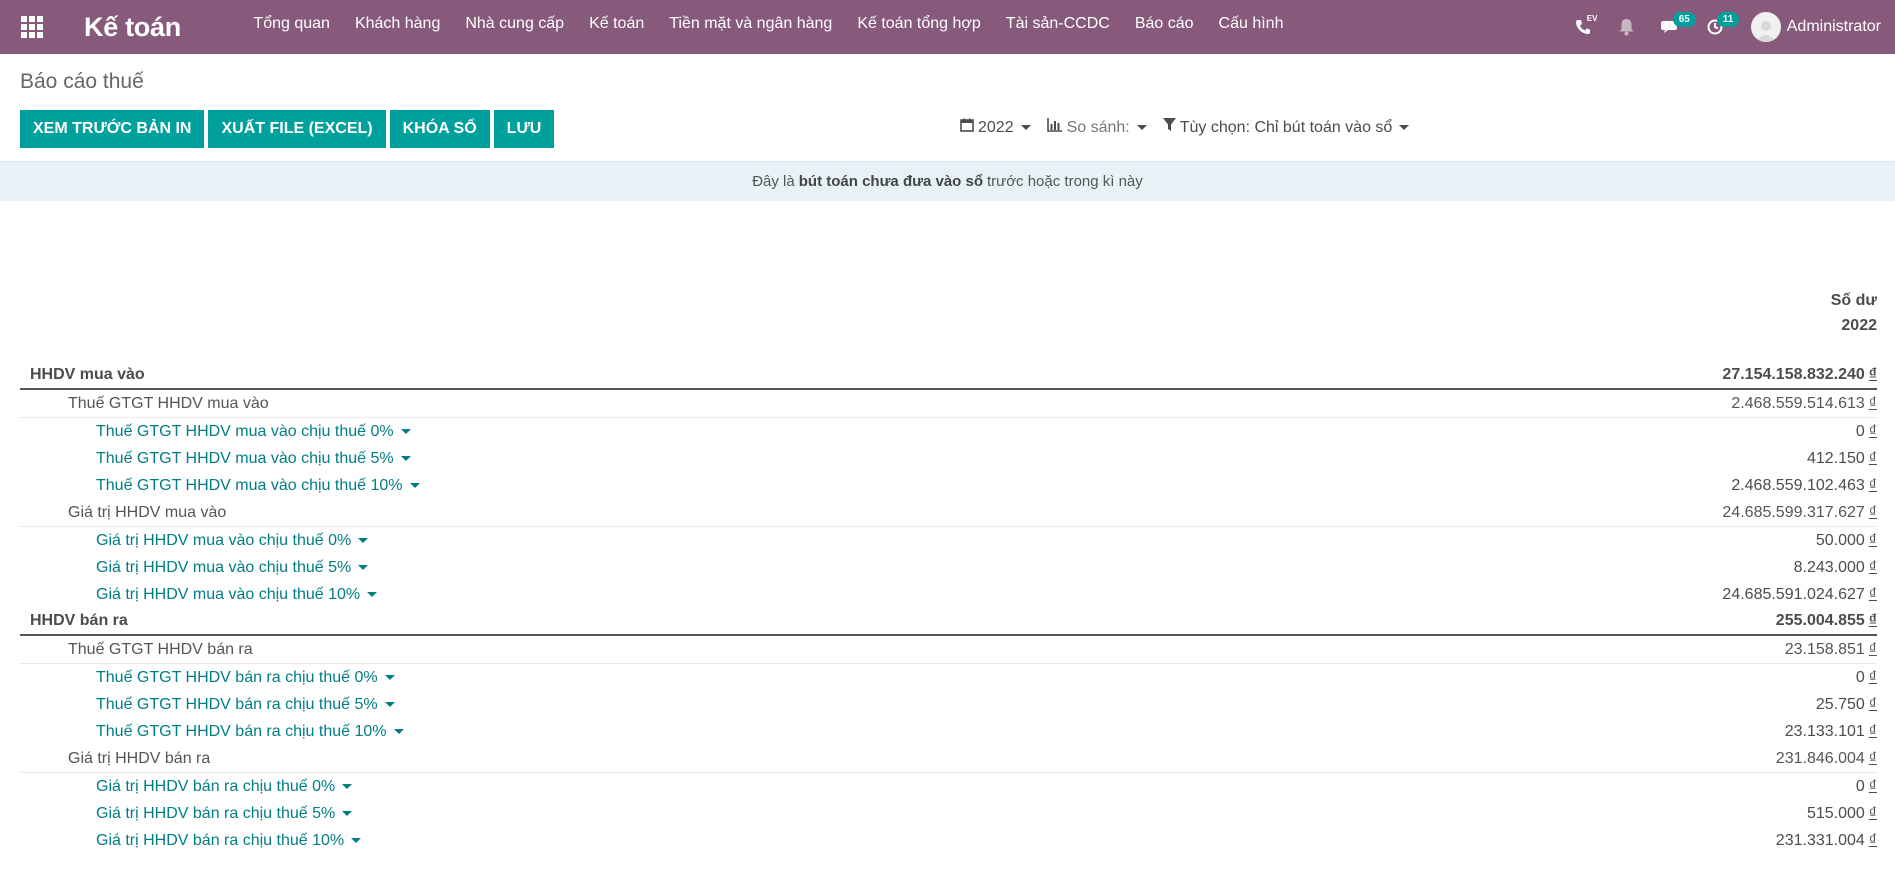 Image resolution: width=1895 pixels, height=882 pixels. I want to click on row-label-text: Giá trị HHDV bán ra chịu thuế 5%, so click(215, 814).